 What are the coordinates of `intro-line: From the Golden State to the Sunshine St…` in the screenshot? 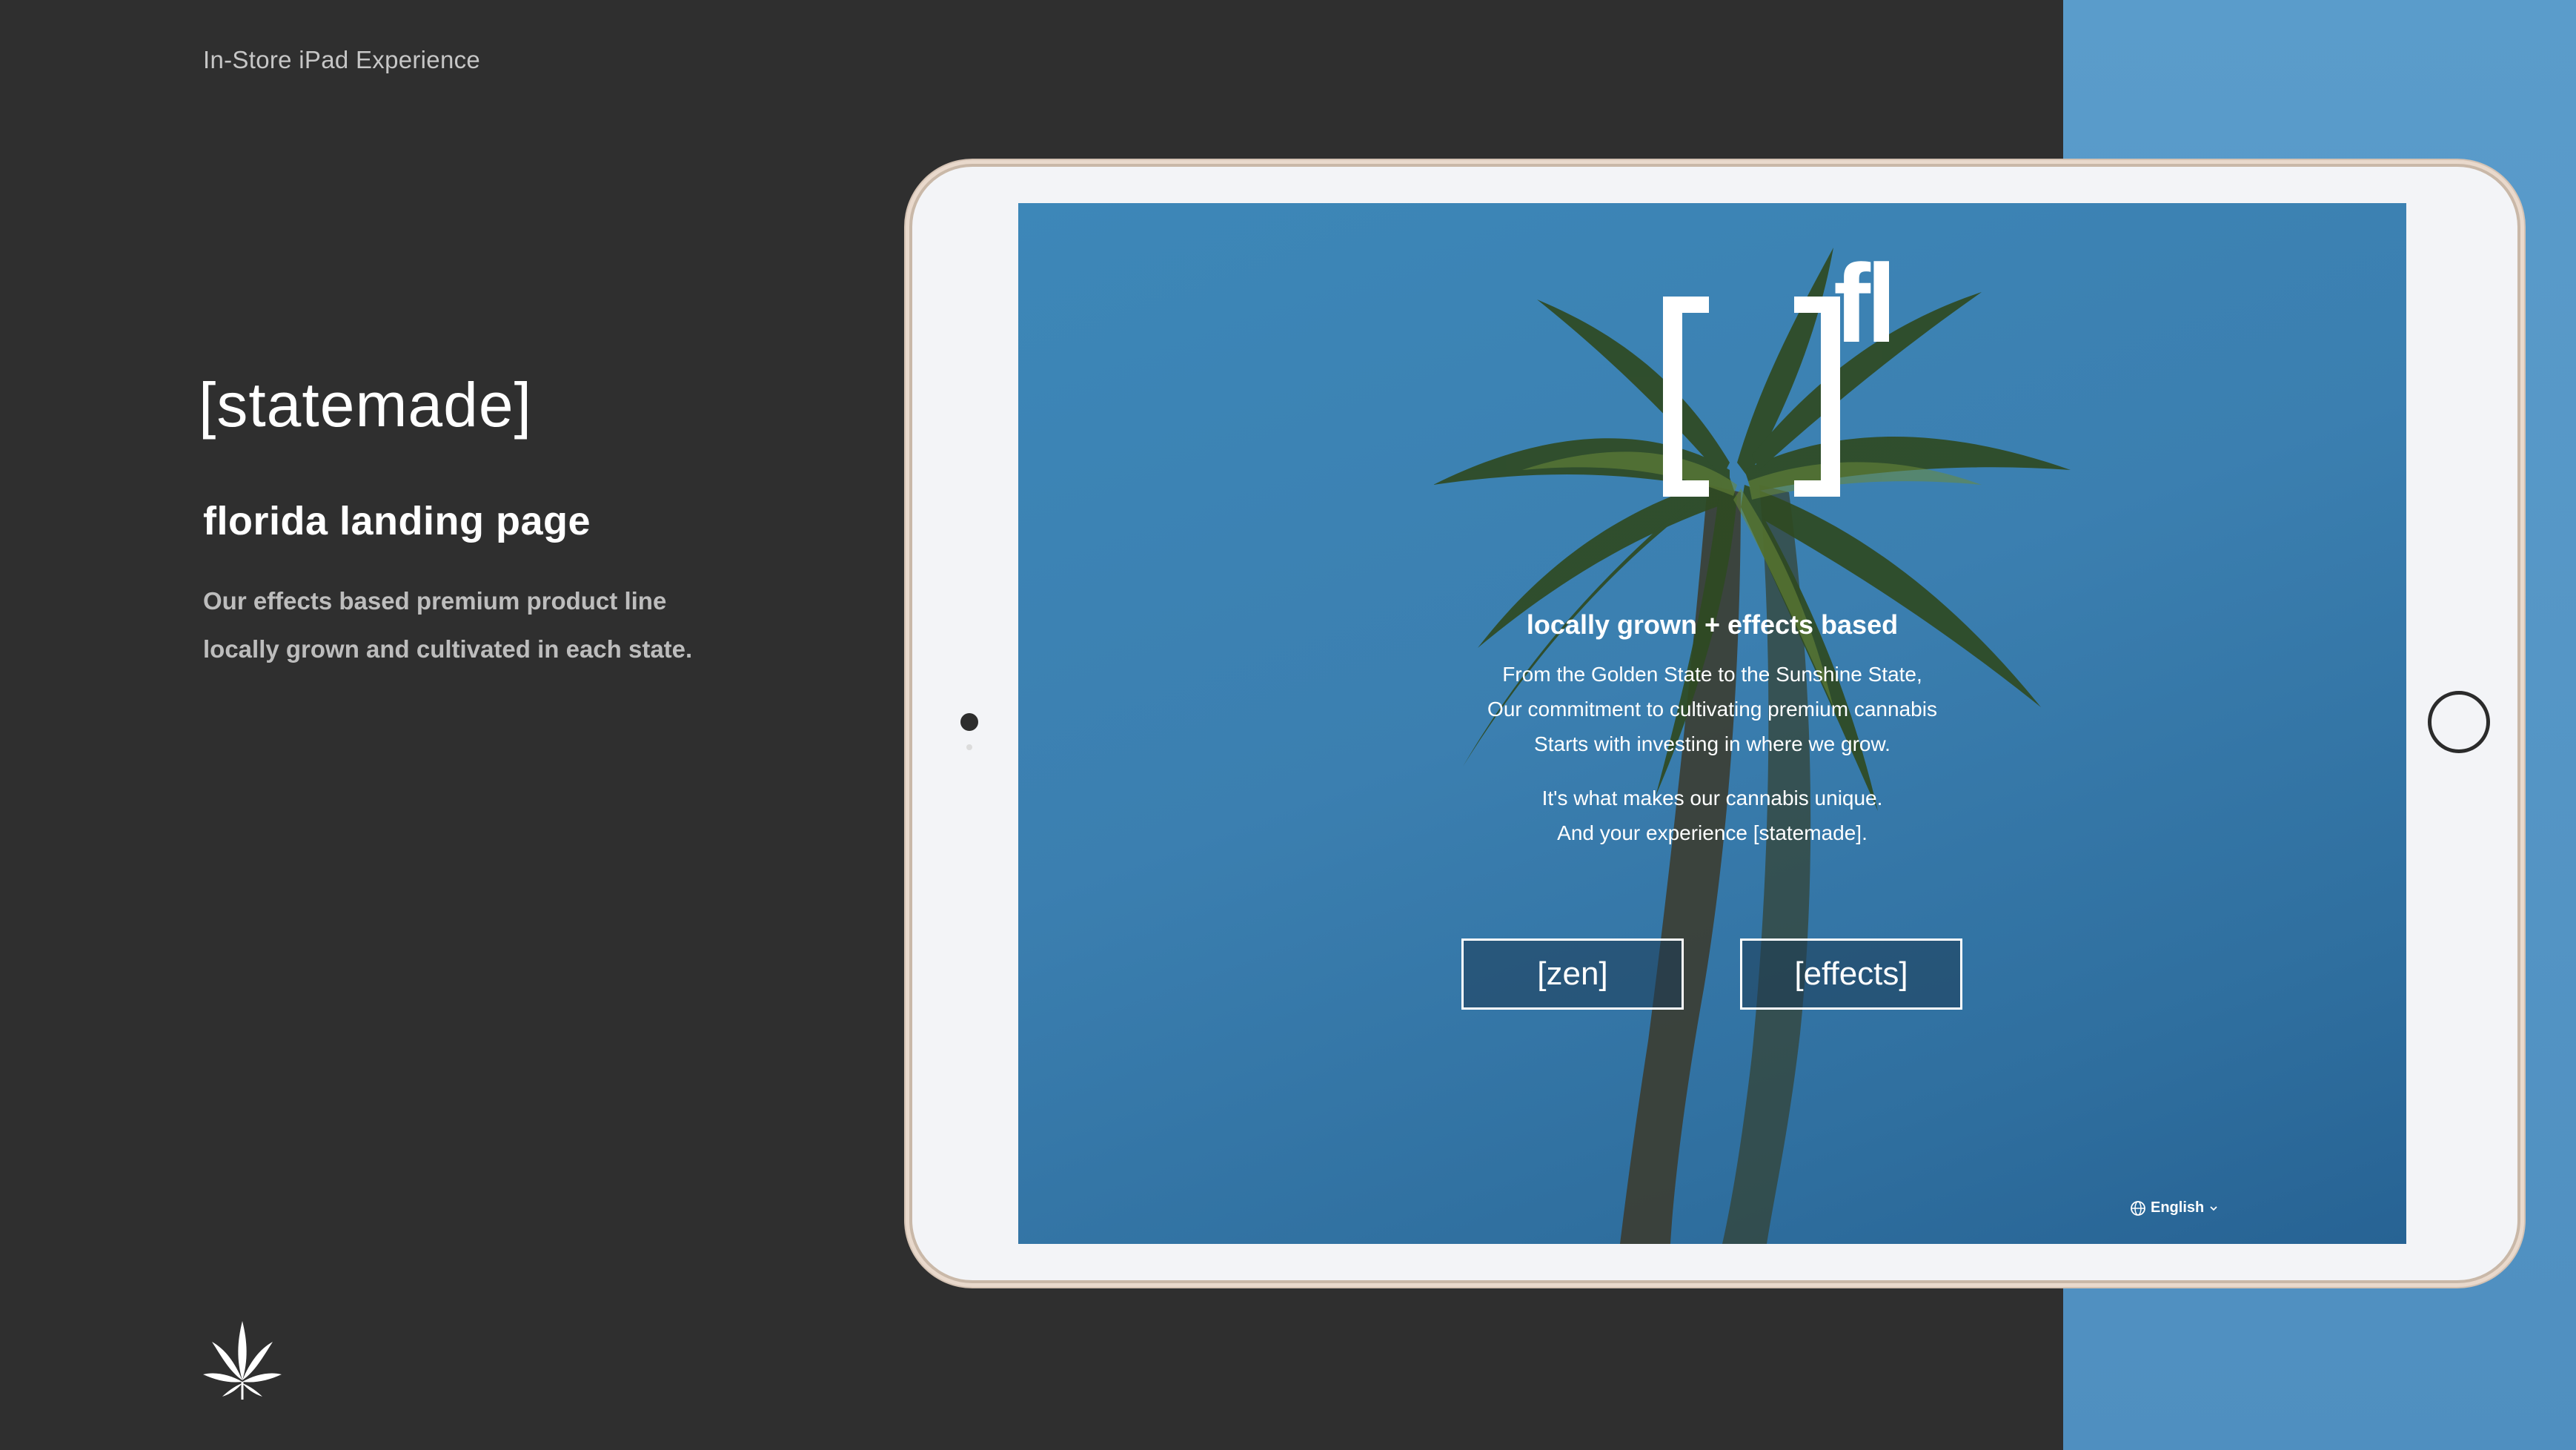 It's located at (1712, 674).